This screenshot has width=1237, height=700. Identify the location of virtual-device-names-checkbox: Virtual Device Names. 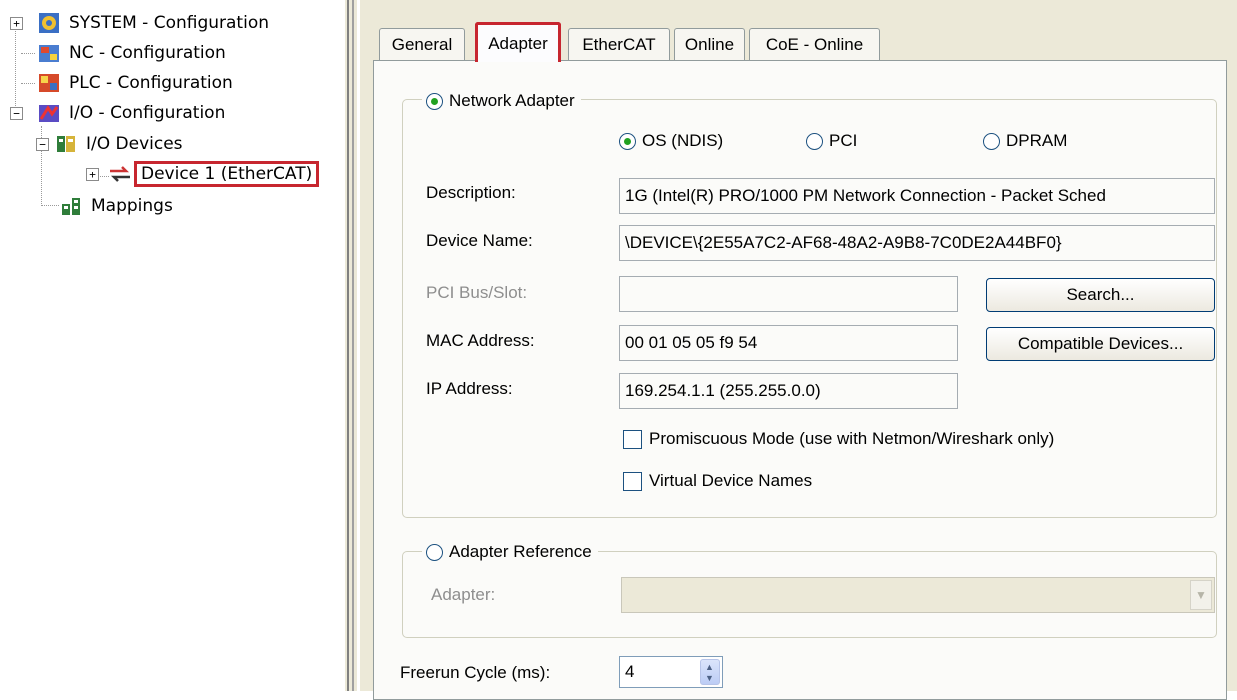
(717, 481).